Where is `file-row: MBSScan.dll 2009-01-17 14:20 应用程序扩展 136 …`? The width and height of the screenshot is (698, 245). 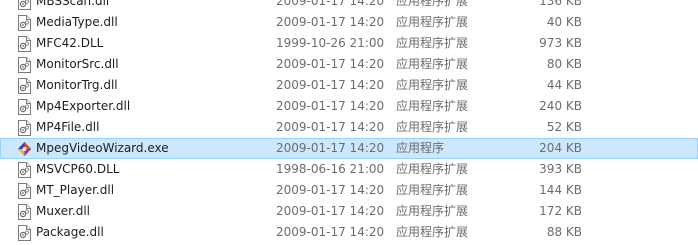 file-row: MBSScan.dll 2009-01-17 14:20 应用程序扩展 136 … is located at coordinates (349, 6).